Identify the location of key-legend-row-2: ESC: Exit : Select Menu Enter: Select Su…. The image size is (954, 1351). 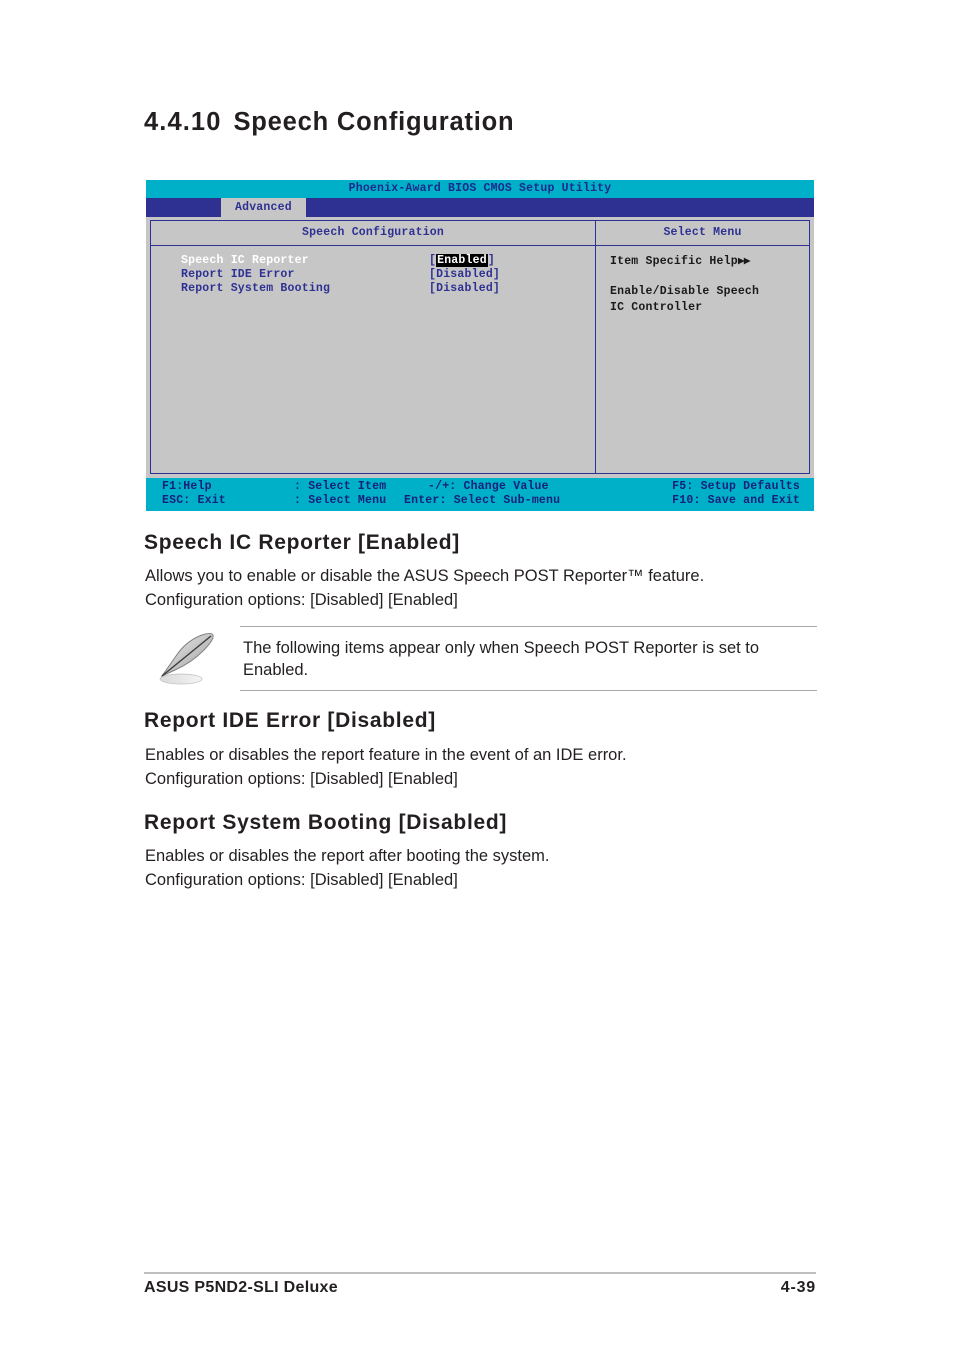
(480, 501).